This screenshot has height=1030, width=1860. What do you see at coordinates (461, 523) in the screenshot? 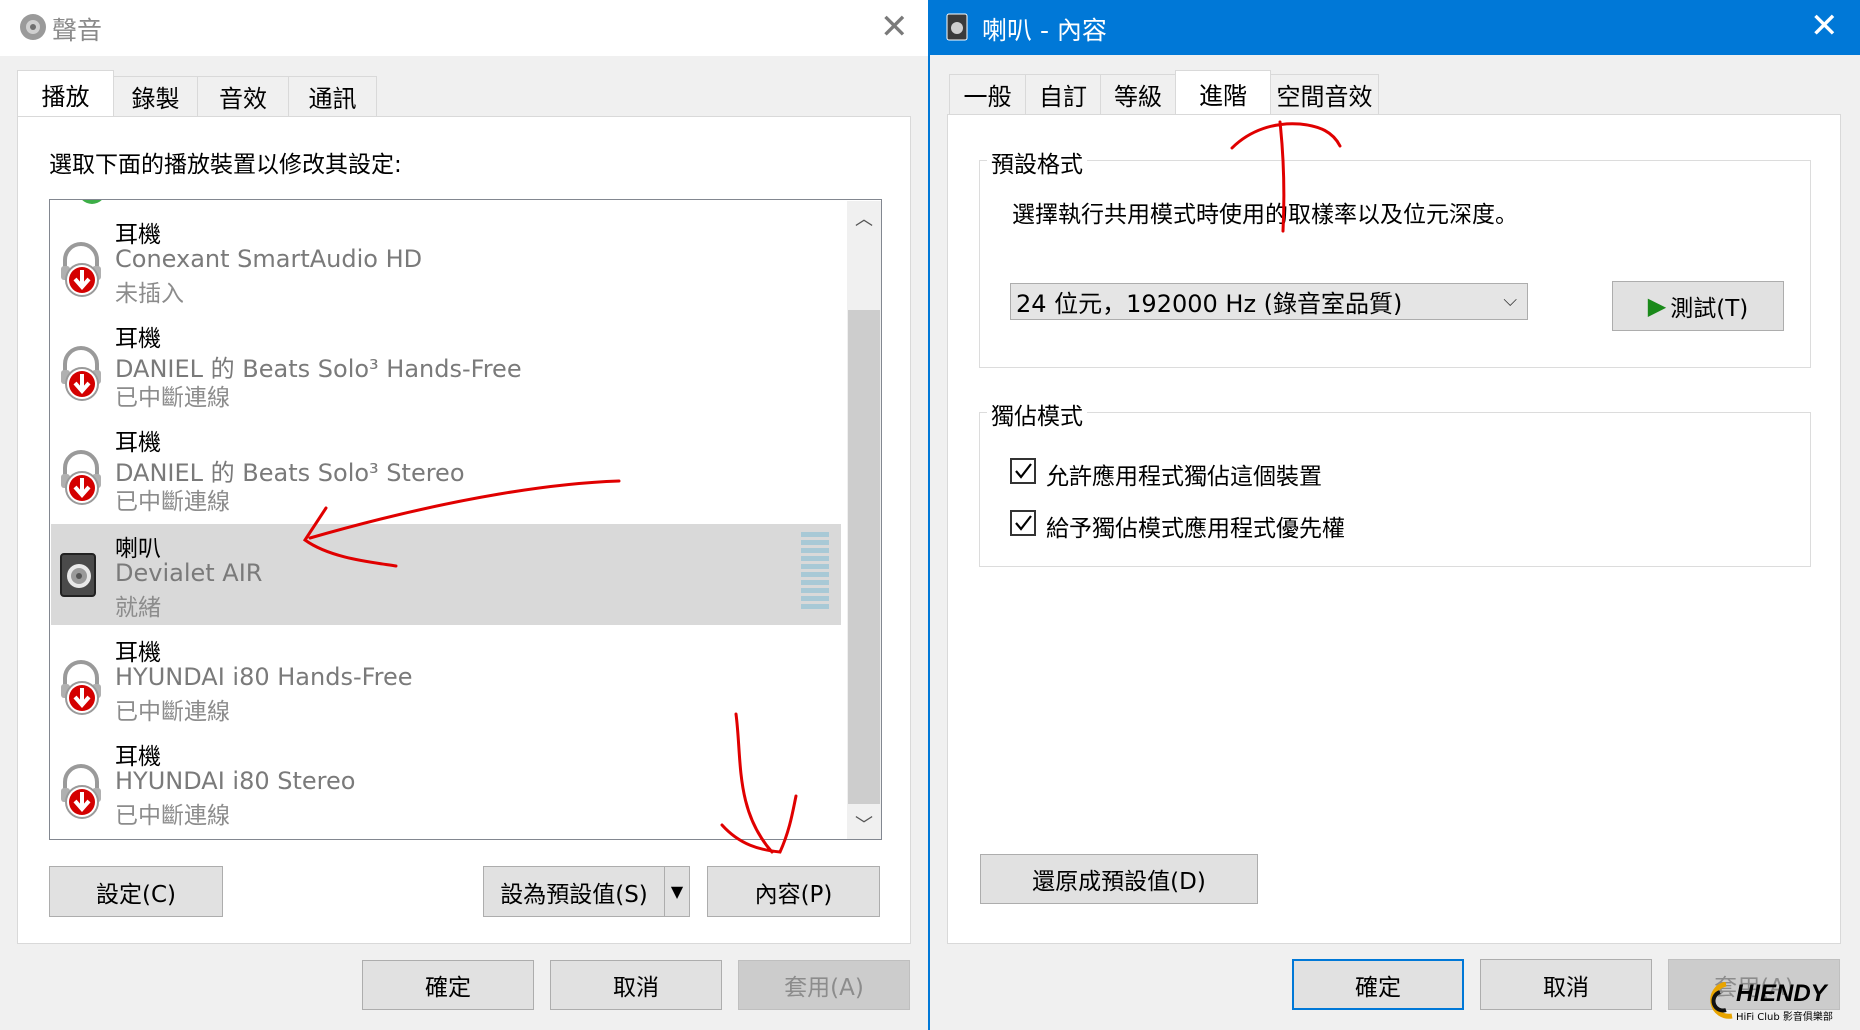
I see `annotation-arrow-speaker` at bounding box center [461, 523].